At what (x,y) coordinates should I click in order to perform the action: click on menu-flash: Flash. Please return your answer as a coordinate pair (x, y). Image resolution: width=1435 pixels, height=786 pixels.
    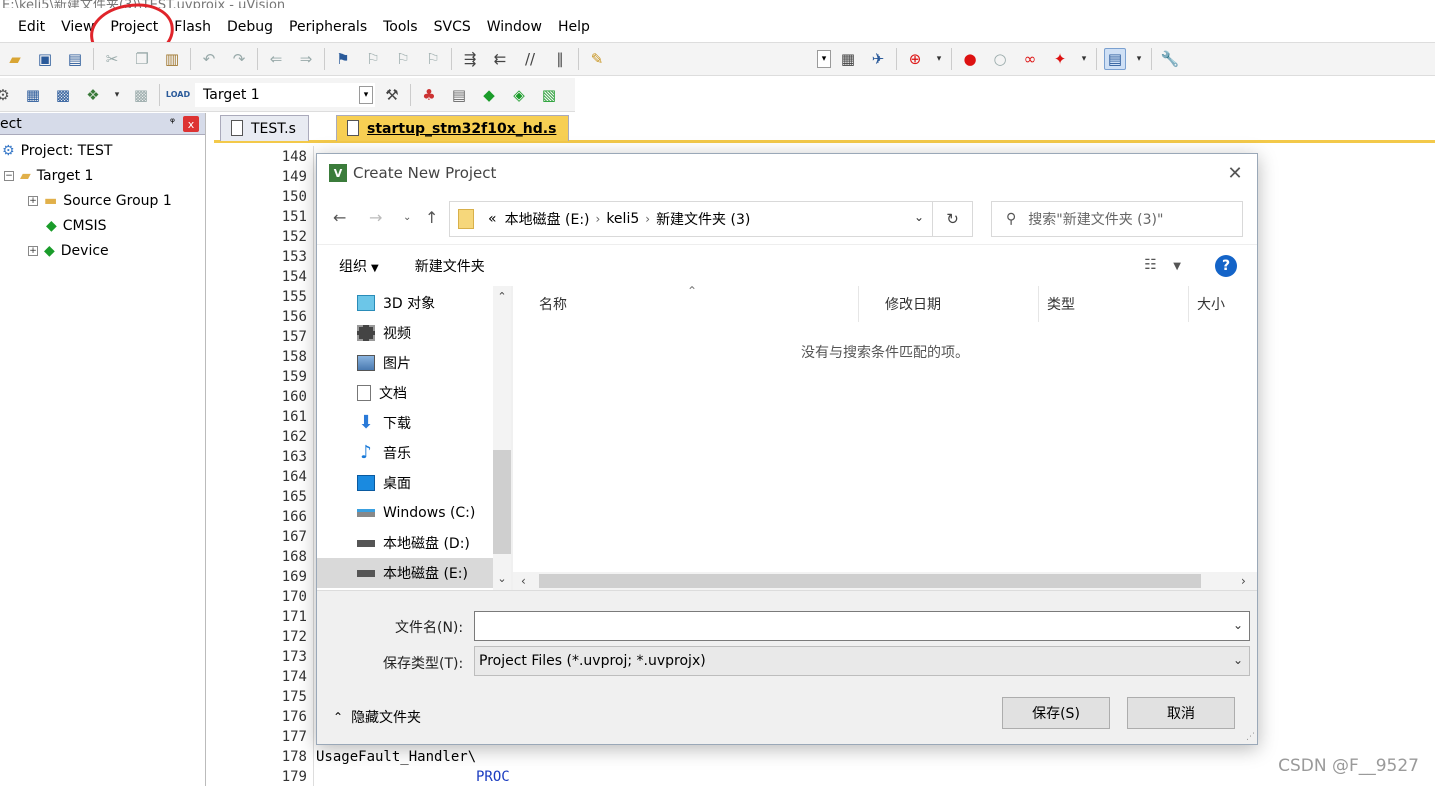
    Looking at the image, I should click on (192, 27).